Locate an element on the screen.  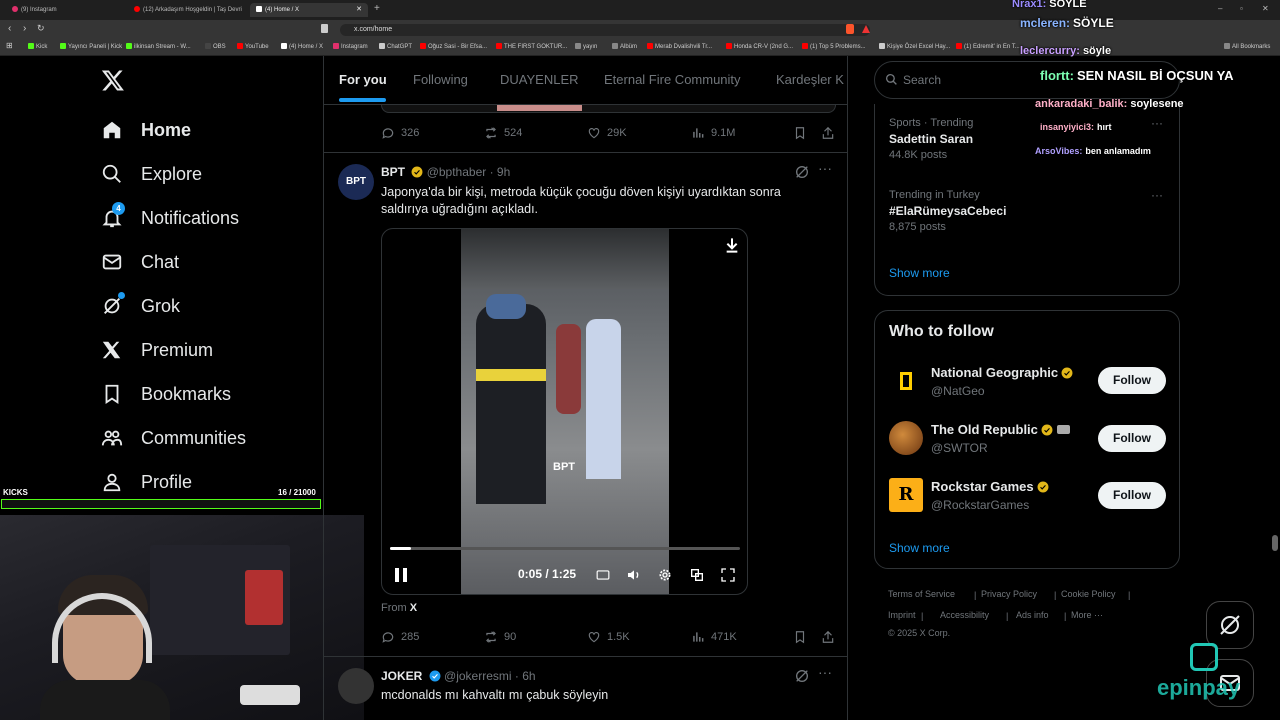
footer-link: Terms of Service is located at coordinates (921, 594).